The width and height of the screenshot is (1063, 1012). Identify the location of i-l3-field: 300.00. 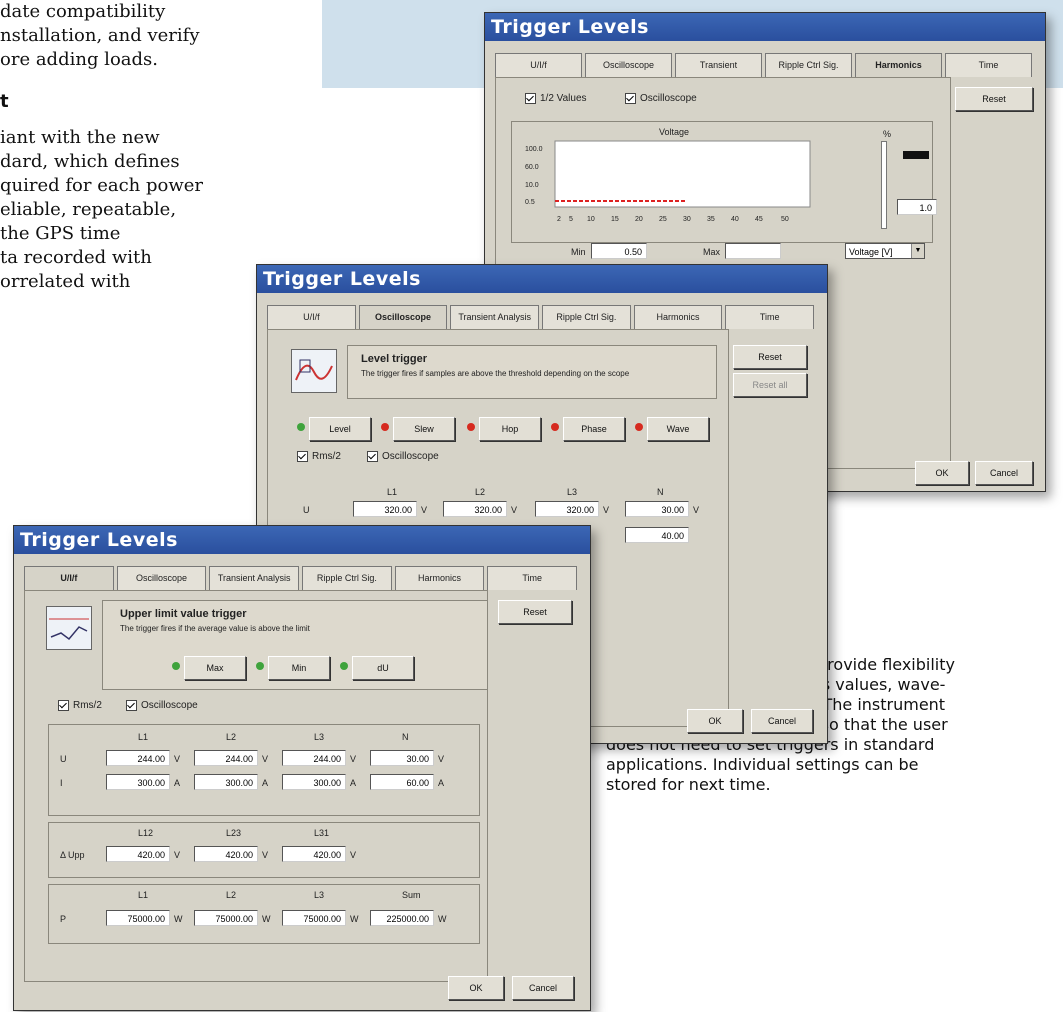
(314, 782).